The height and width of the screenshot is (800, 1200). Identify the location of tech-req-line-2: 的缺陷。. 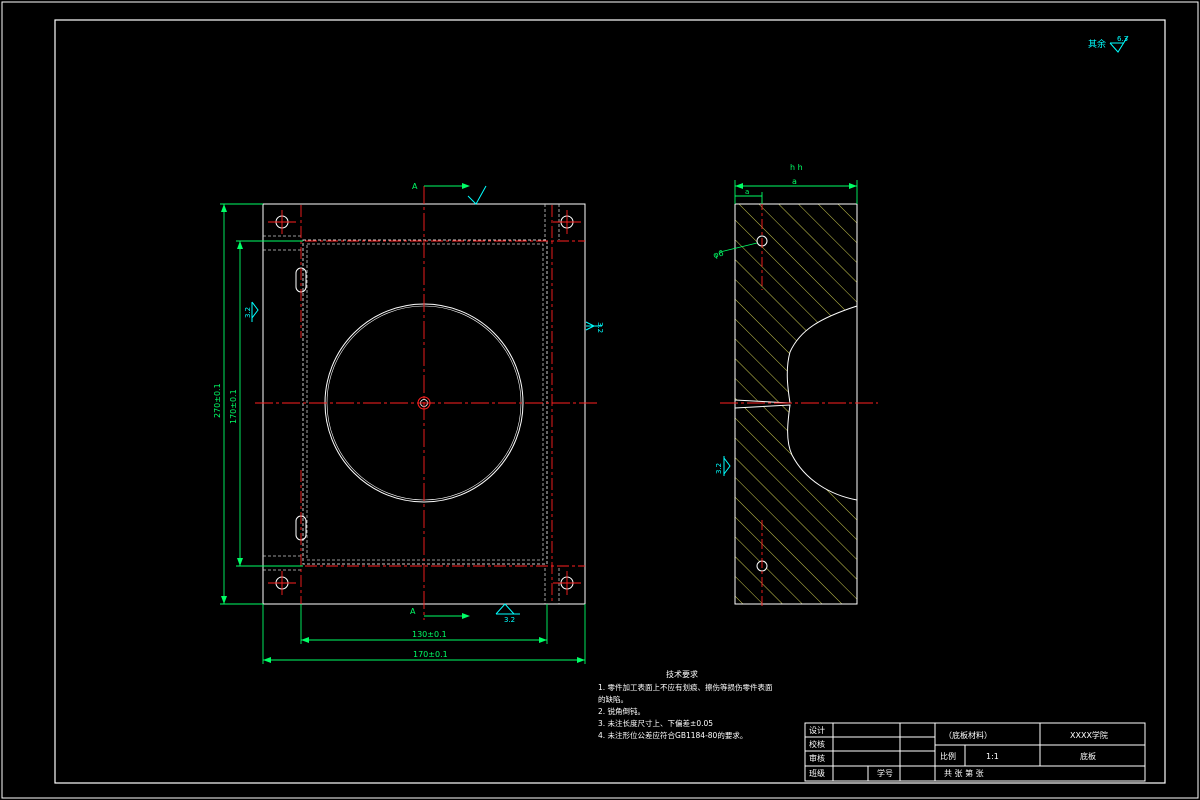
(613, 699).